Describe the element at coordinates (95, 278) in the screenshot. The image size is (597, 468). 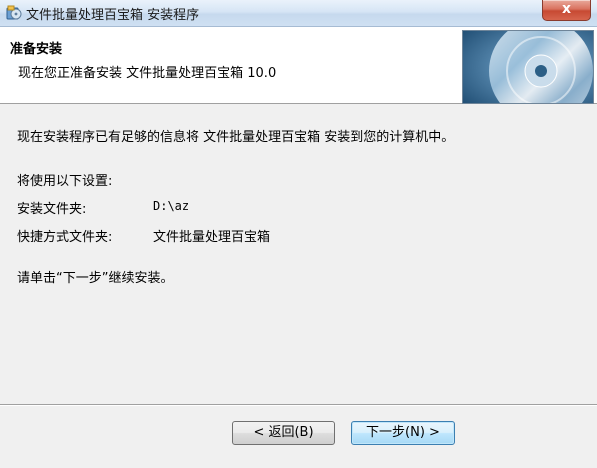
I see `instruction-text: 请单击“下一步”继续安装。` at that location.